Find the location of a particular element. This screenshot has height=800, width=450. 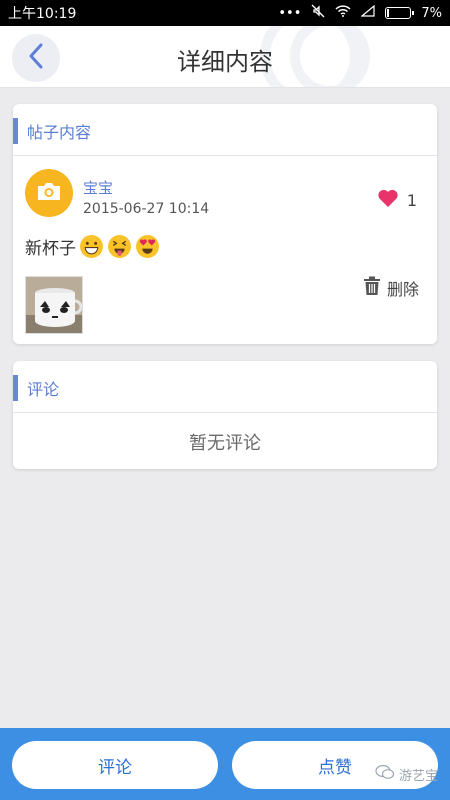

squinting-tongue-face-icon is located at coordinates (119, 246).